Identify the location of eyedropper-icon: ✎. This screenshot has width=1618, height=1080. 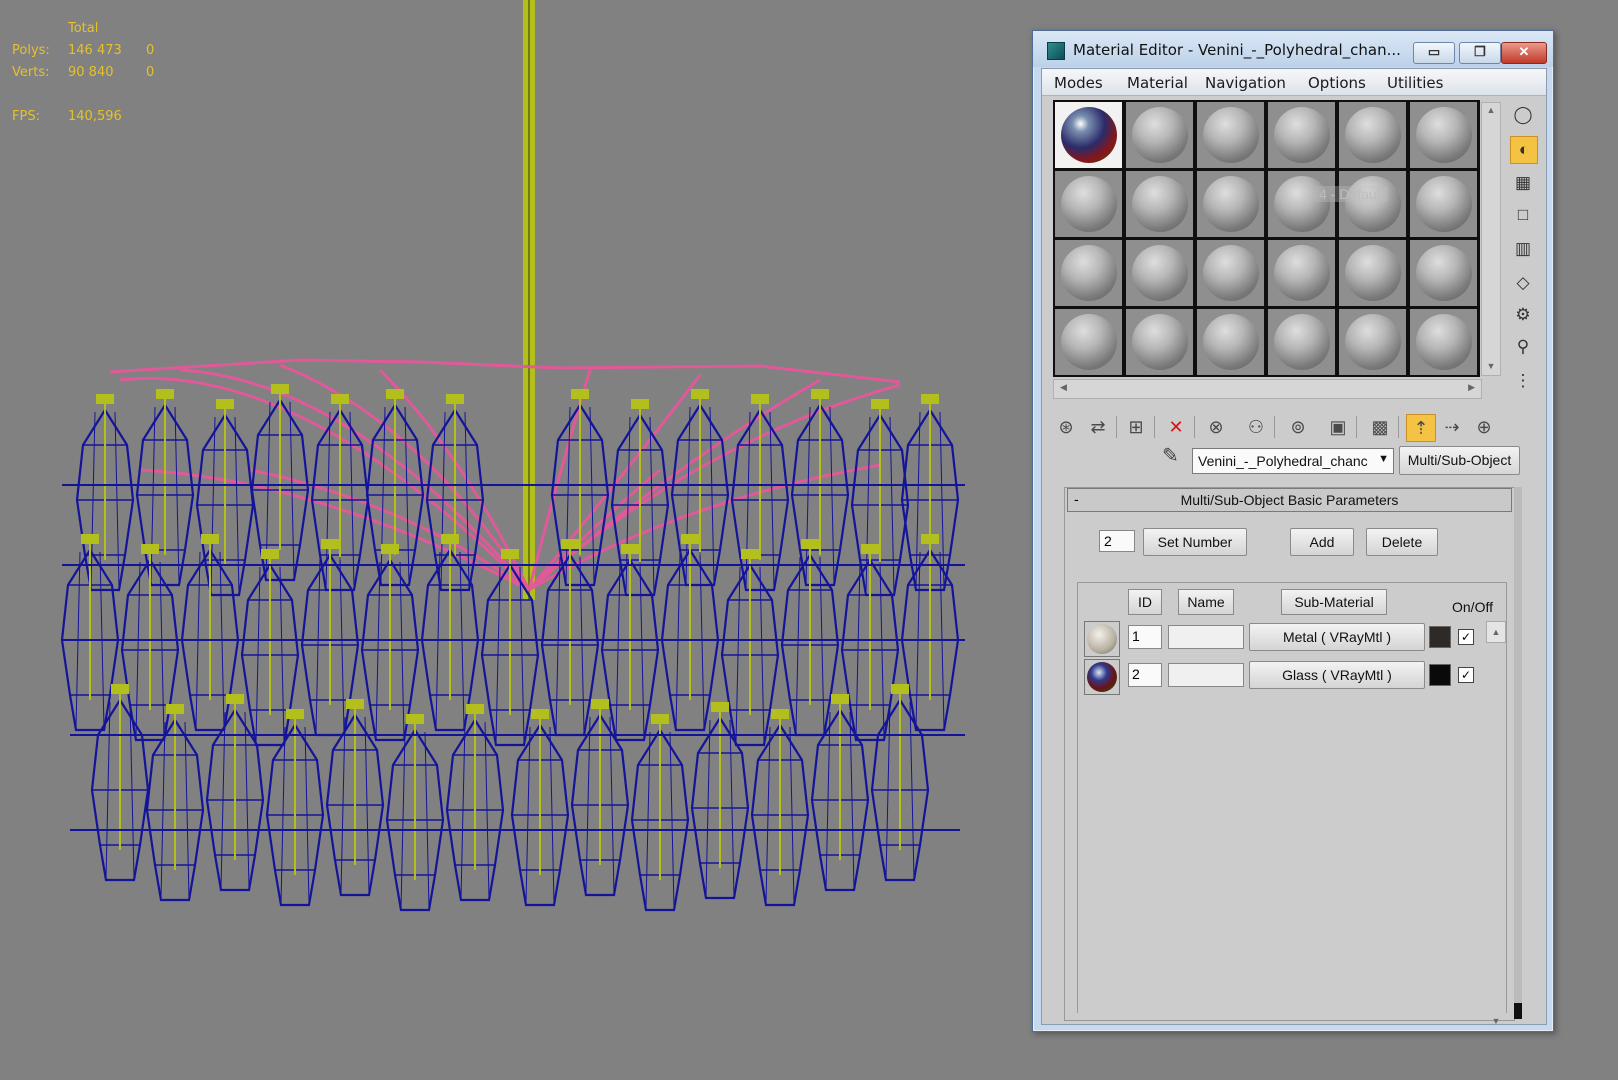
(1170, 455).